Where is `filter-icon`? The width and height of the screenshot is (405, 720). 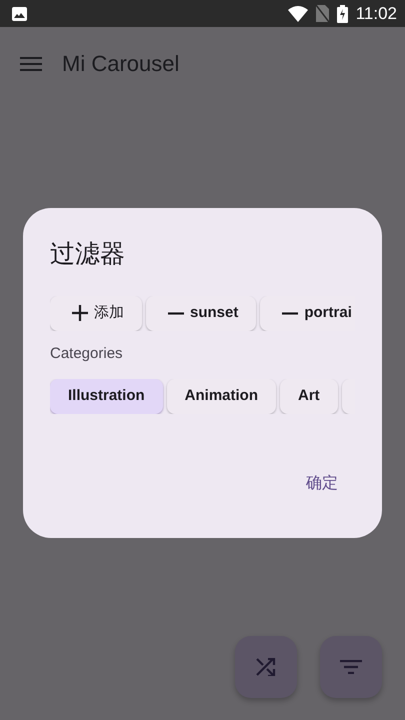
filter-icon is located at coordinates (351, 667).